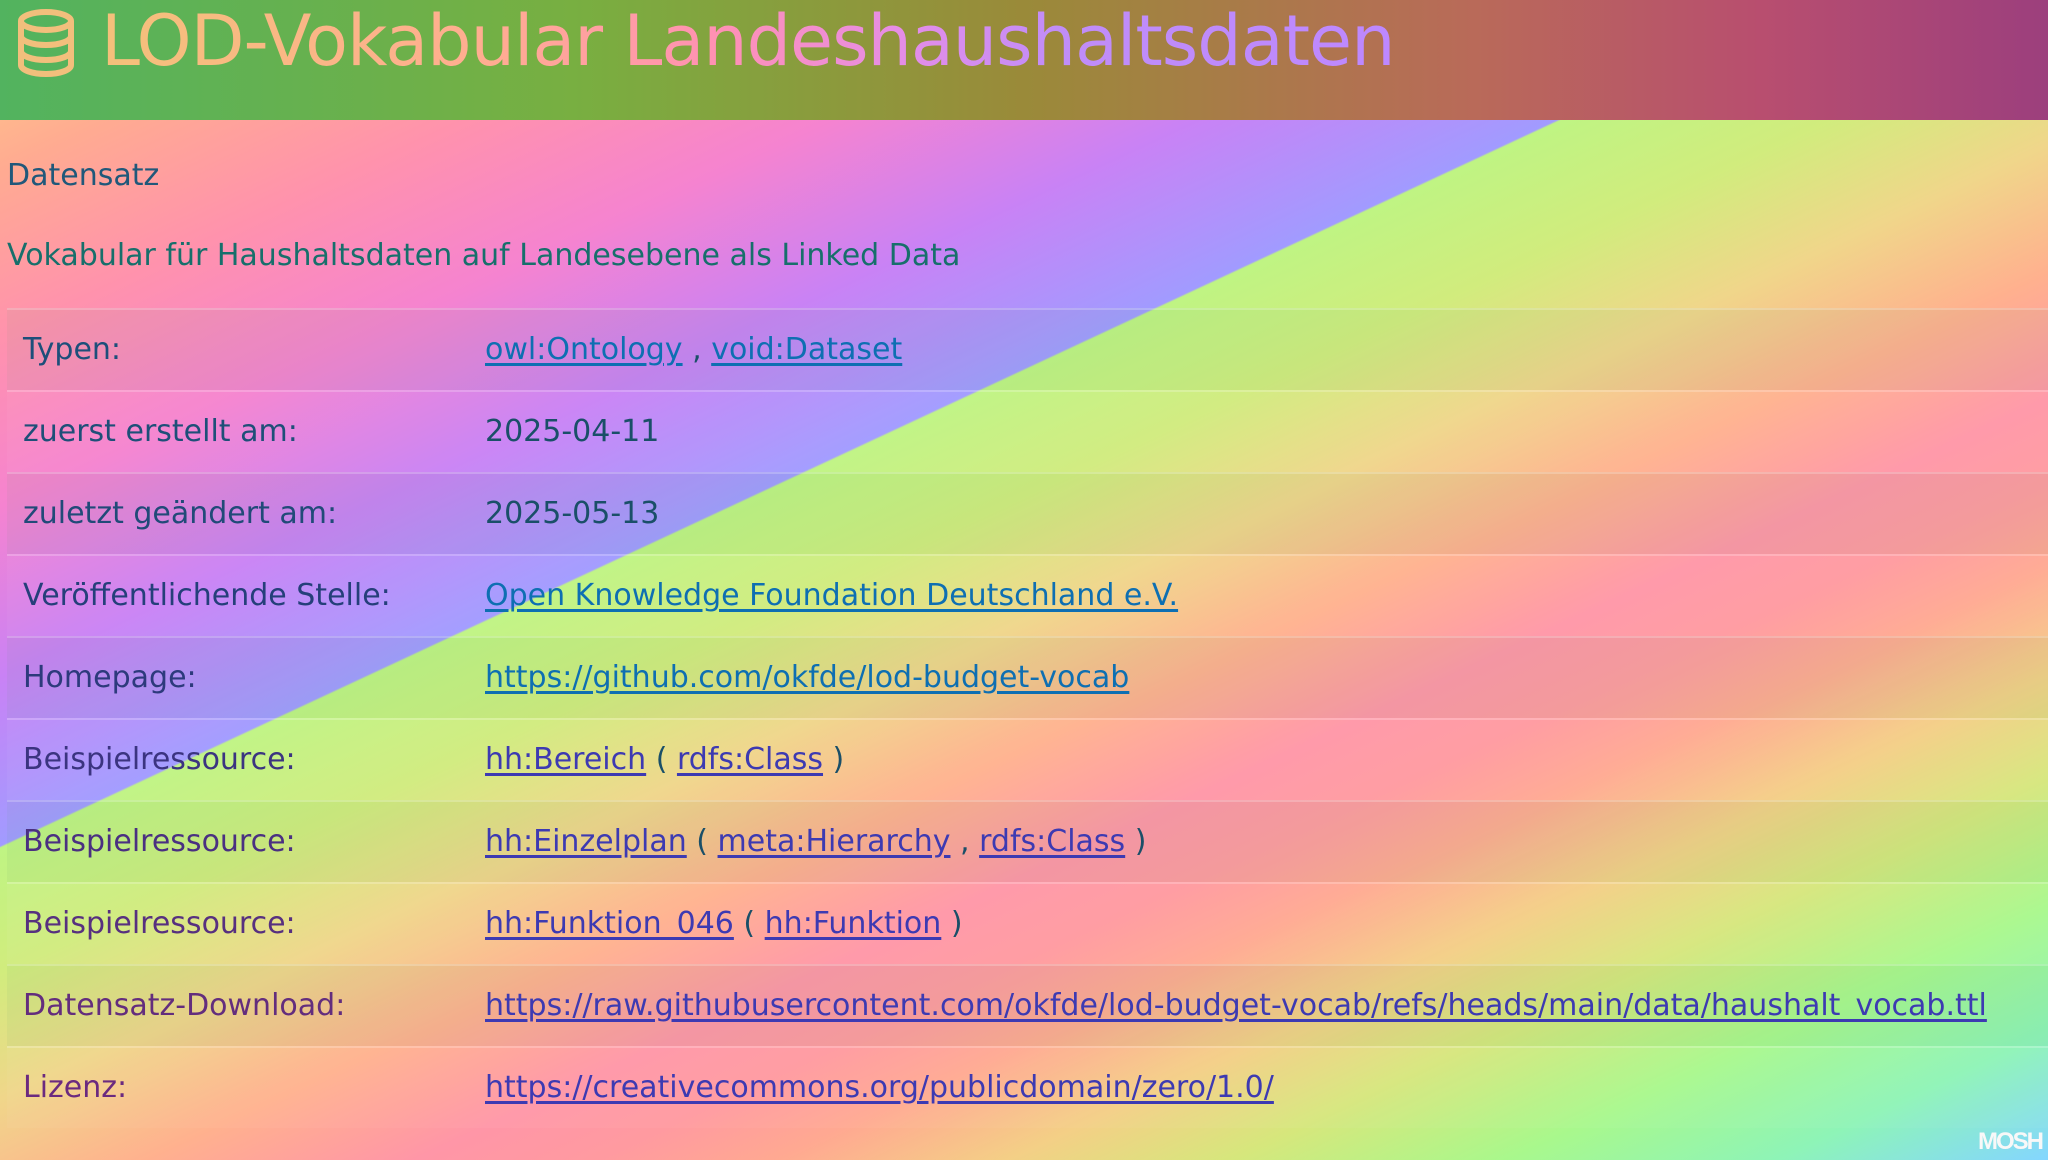 The image size is (2048, 1160). What do you see at coordinates (806, 349) in the screenshot?
I see `value-link: void:Dataset` at bounding box center [806, 349].